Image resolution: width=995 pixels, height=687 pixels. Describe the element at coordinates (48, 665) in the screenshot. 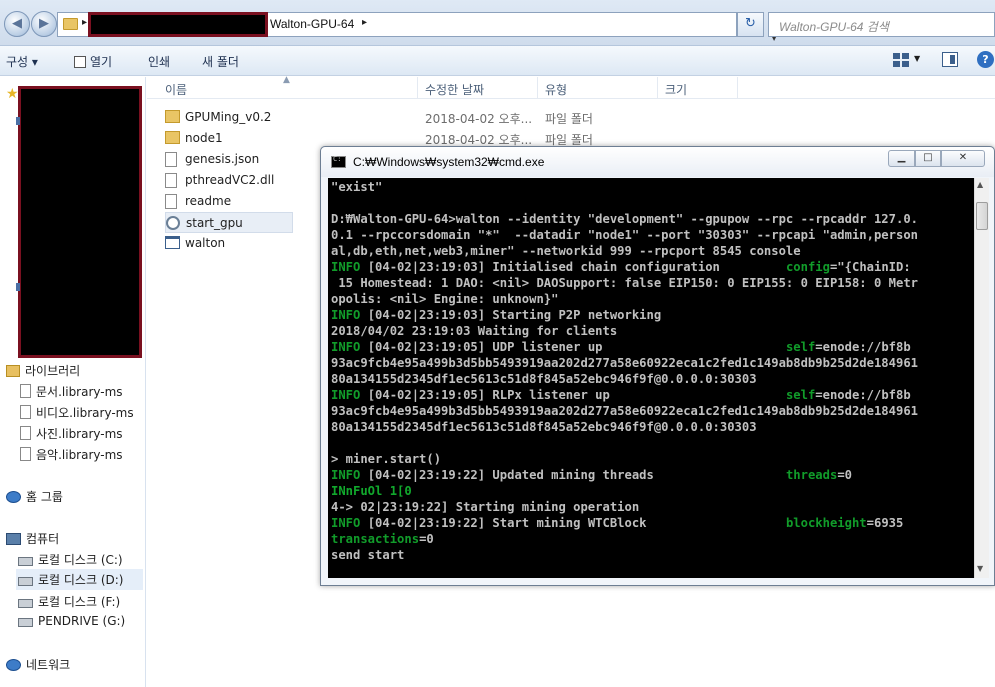

I see `nav-label: 네트워크` at that location.